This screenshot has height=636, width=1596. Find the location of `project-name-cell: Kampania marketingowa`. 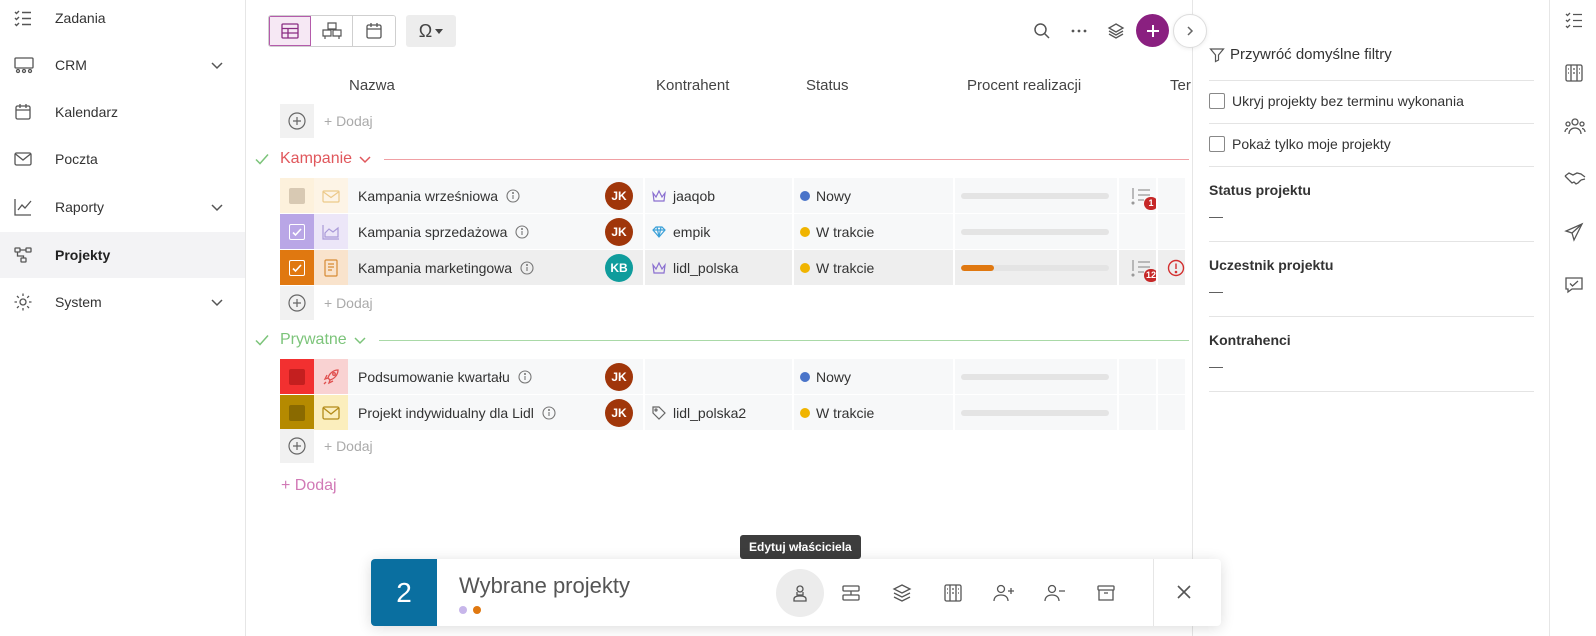

project-name-cell: Kampania marketingowa is located at coordinates (478, 267).